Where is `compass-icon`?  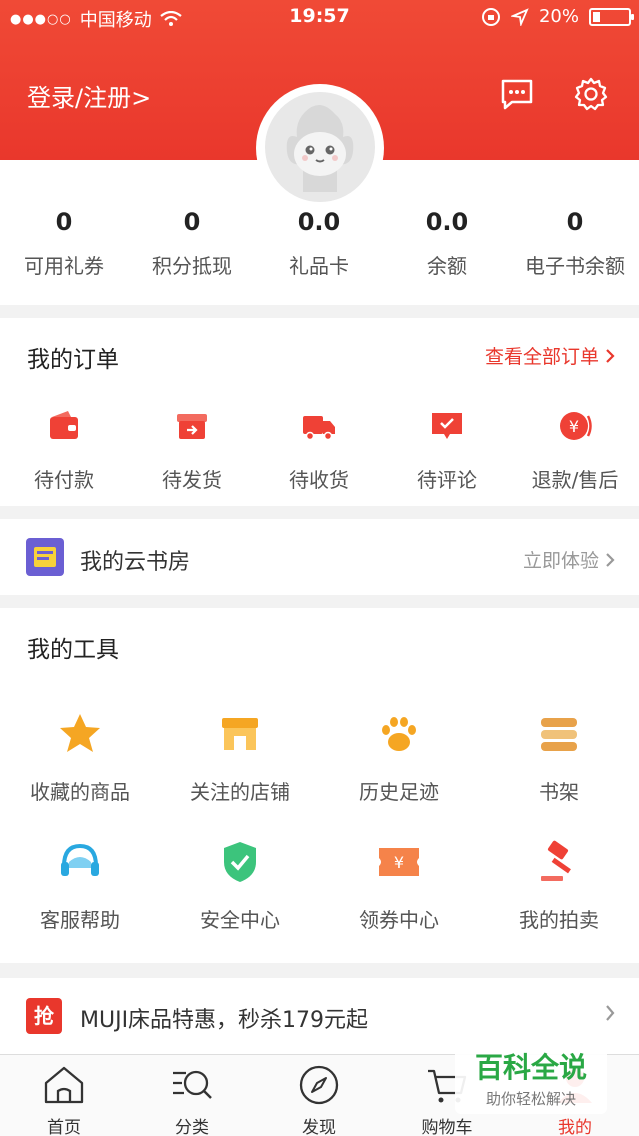
compass-icon is located at coordinates (319, 1085).